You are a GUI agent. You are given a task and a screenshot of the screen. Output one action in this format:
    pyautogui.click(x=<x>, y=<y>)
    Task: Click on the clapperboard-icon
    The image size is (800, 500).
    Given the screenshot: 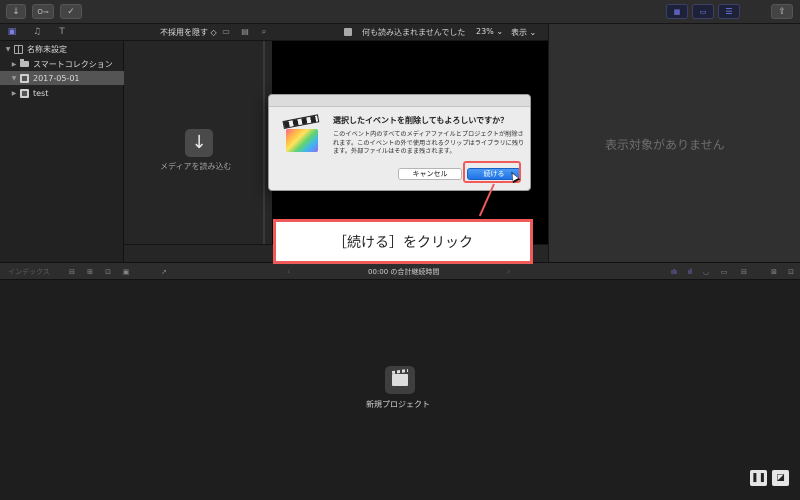 What is the action you would take?
    pyautogui.click(x=400, y=380)
    